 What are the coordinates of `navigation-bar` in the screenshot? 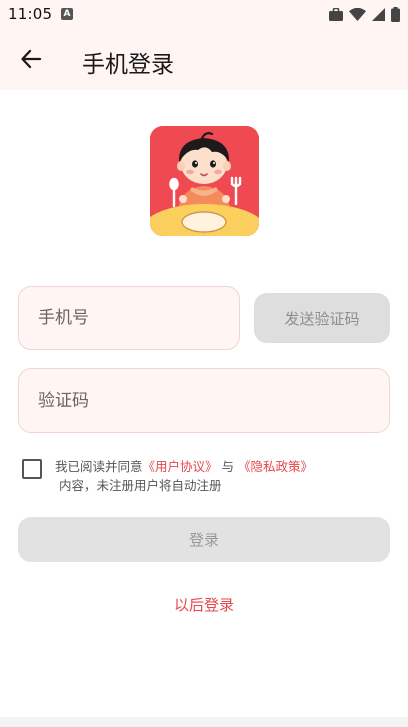 It's located at (204, 722).